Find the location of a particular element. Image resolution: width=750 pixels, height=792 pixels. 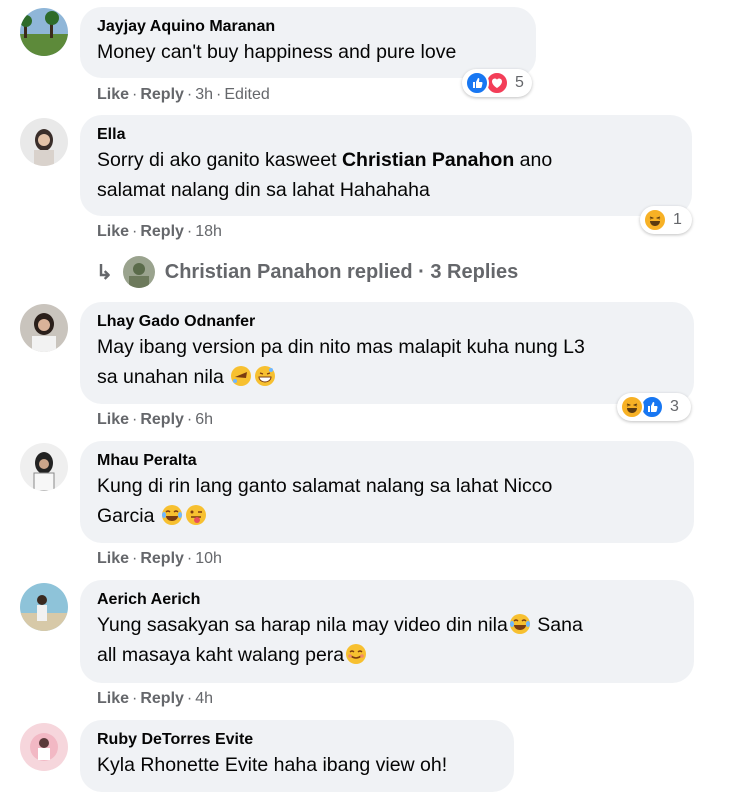

comment-timestamp: 6h is located at coordinates (204, 419).